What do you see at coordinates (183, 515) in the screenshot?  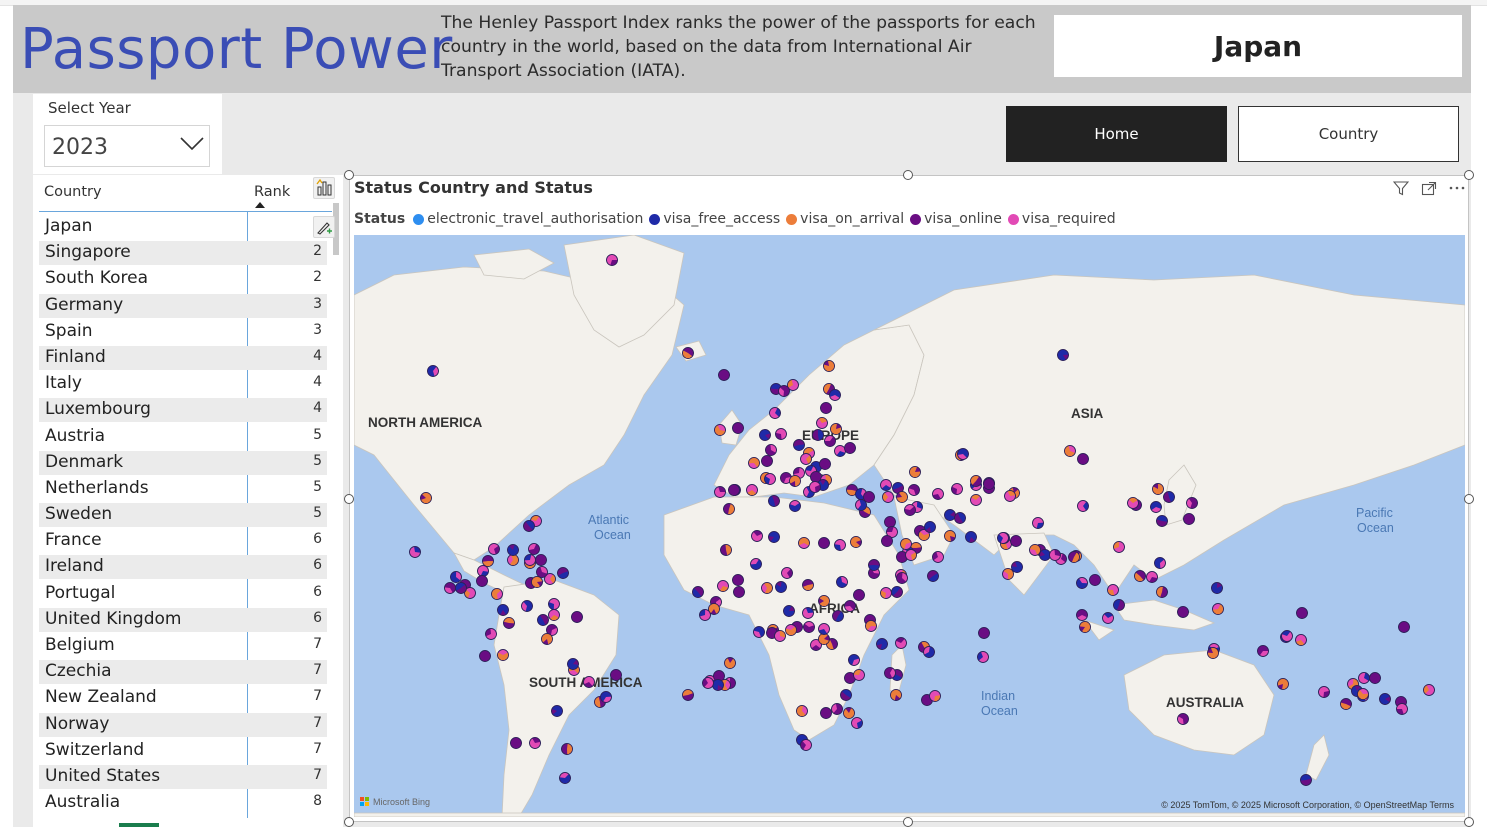 I see `table-row: Sweden 5` at bounding box center [183, 515].